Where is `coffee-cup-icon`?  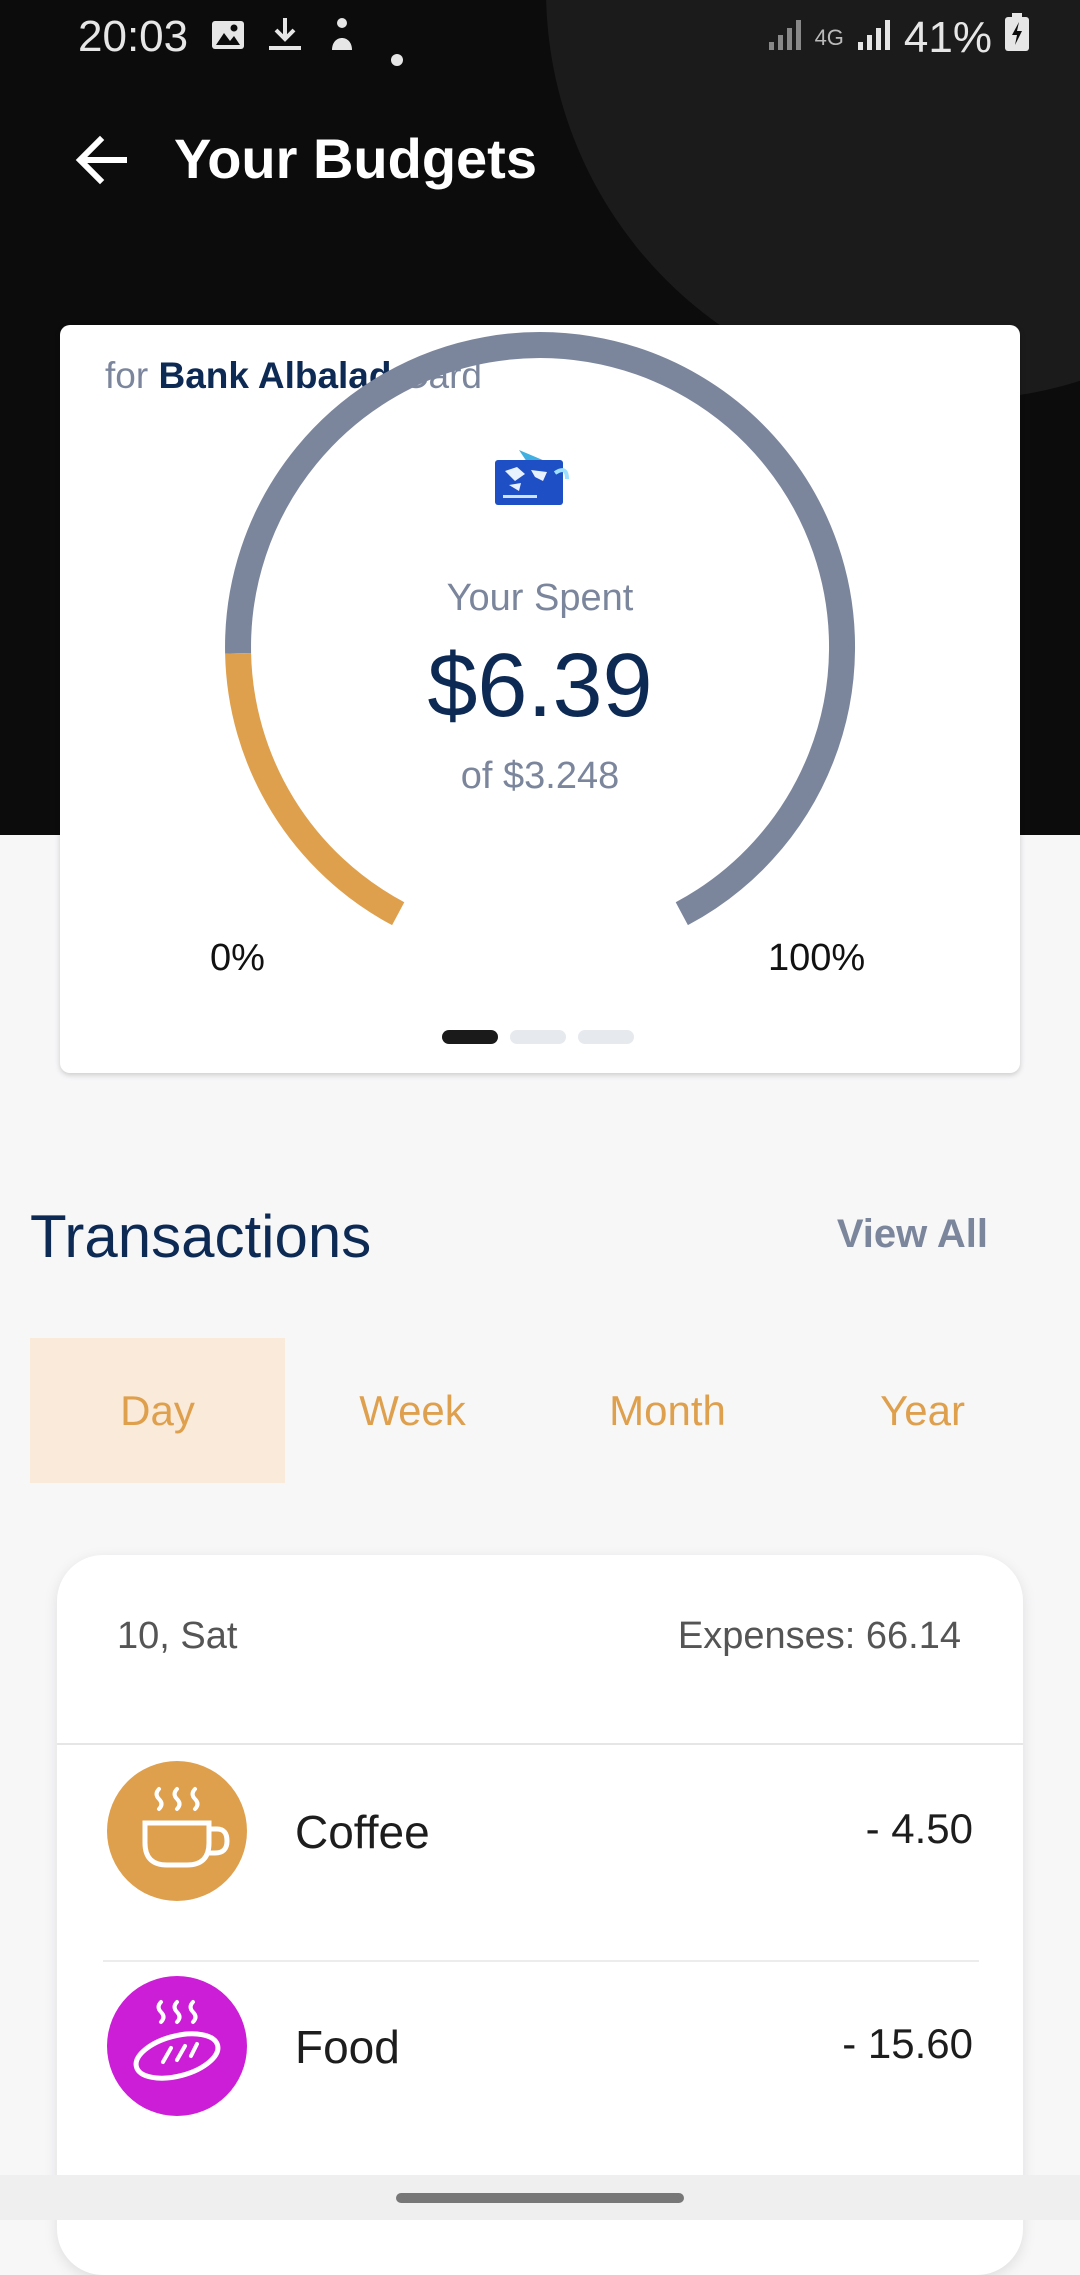 coffee-cup-icon is located at coordinates (177, 1831).